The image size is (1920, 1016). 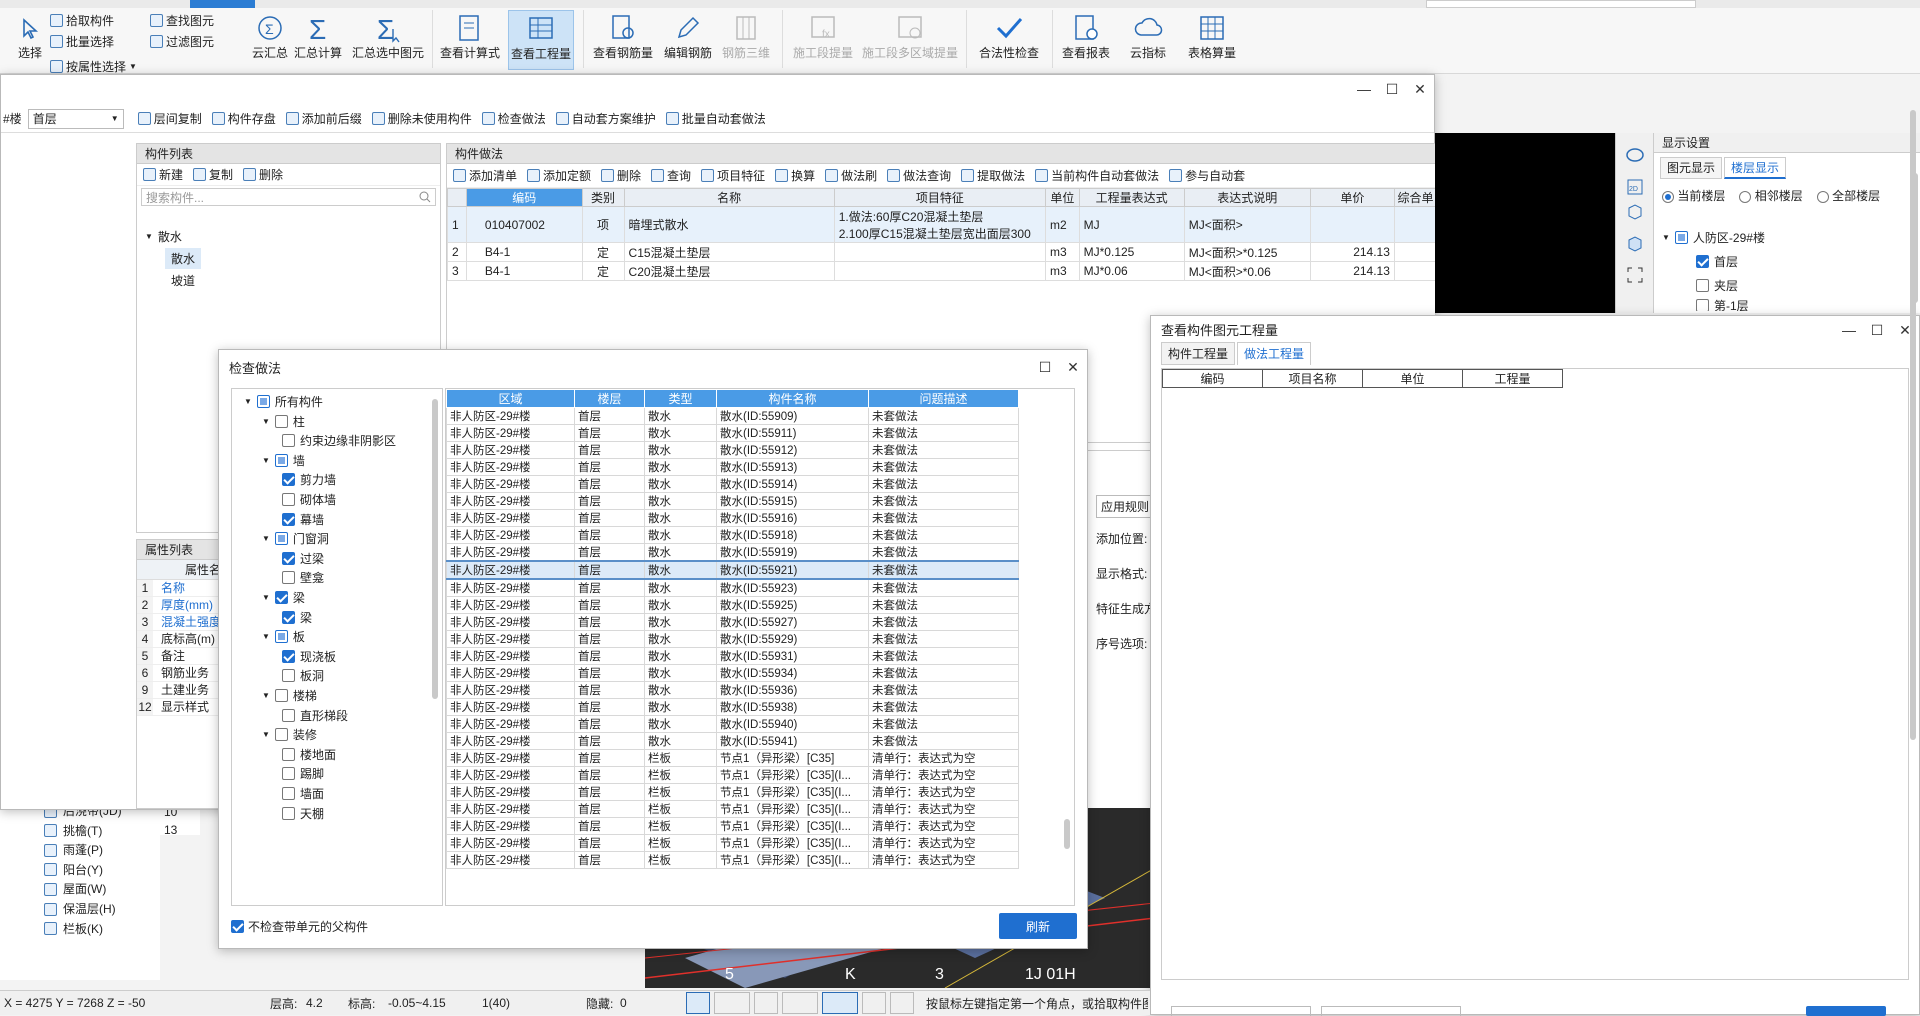 I want to click on view-formula-button: 查看计算式, so click(x=470, y=40).